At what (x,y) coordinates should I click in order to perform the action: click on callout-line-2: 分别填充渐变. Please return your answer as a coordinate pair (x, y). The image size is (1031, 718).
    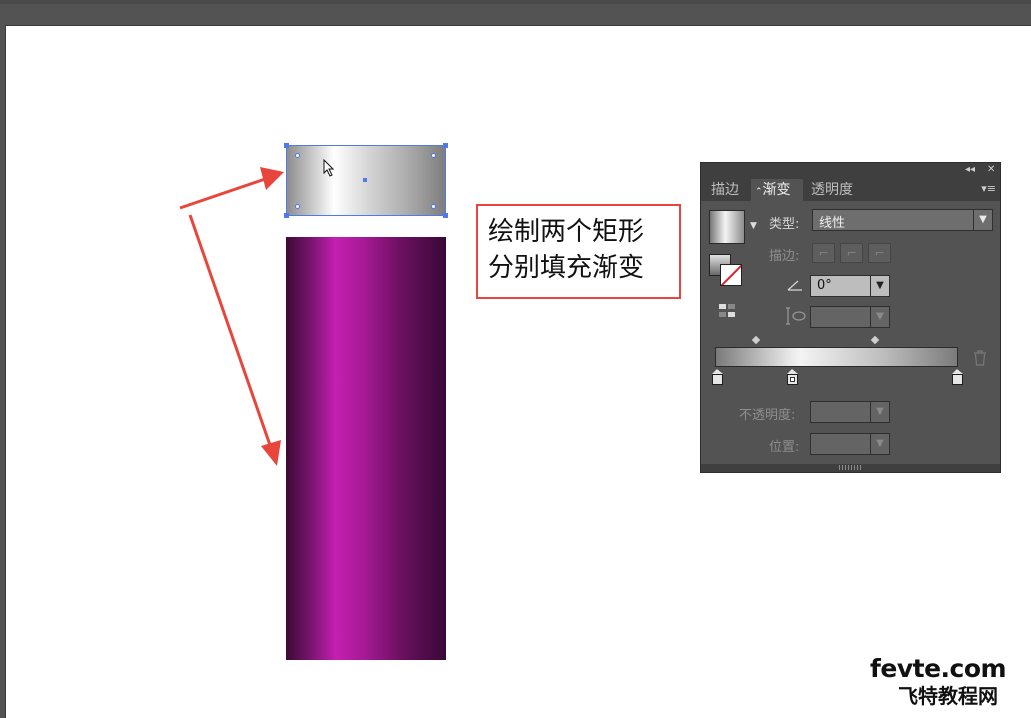
    Looking at the image, I should click on (566, 268).